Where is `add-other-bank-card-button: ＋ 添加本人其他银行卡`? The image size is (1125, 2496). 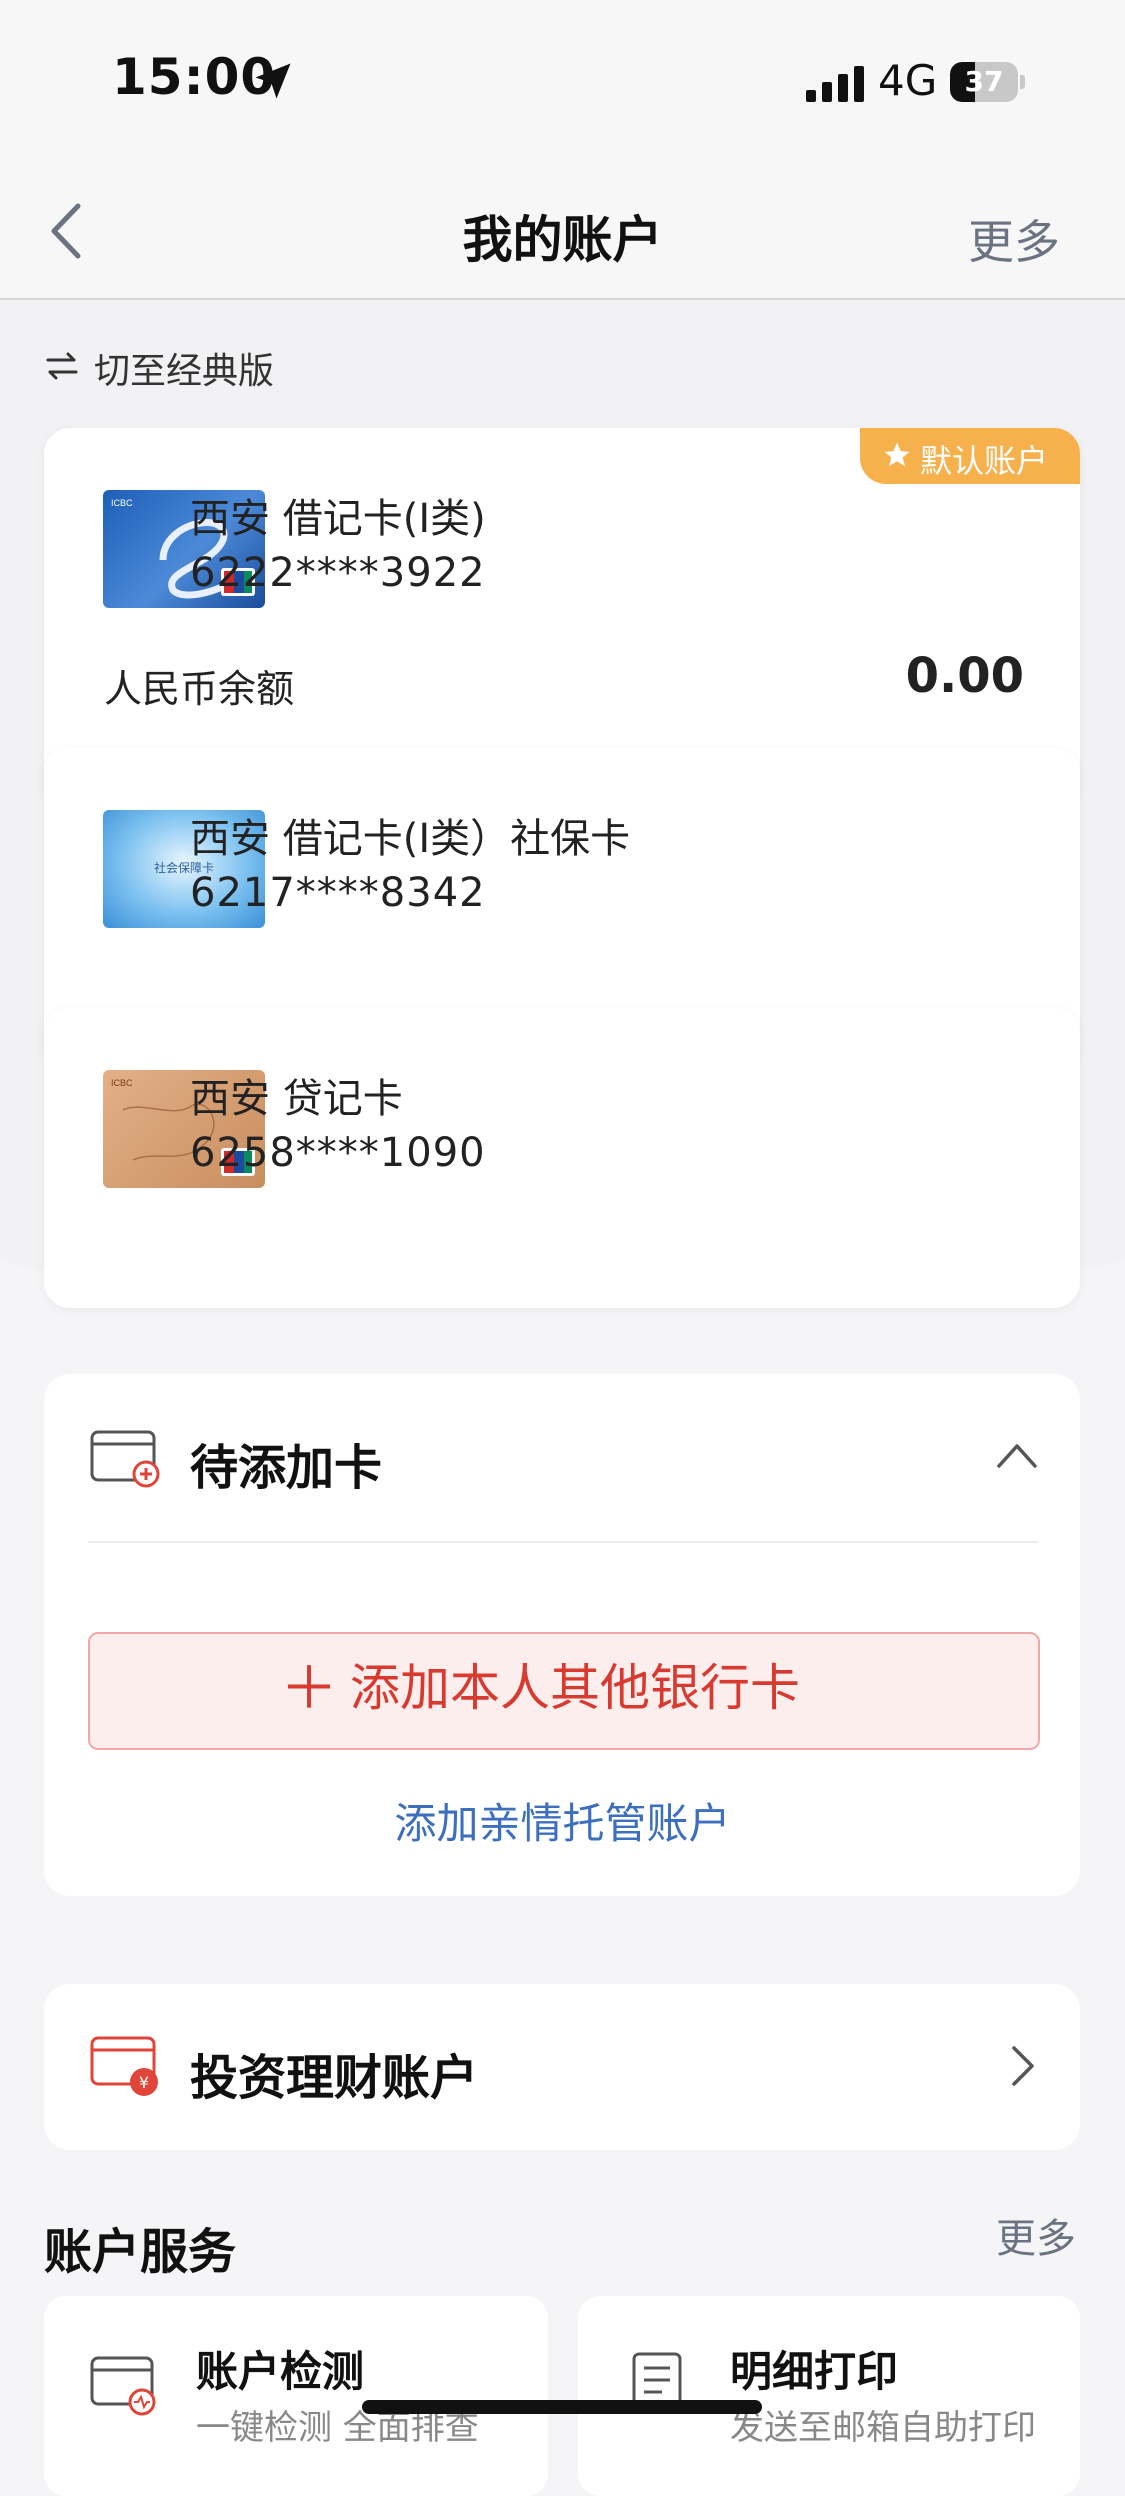
add-other-bank-card-button: ＋ 添加本人其他银行卡 is located at coordinates (564, 1691).